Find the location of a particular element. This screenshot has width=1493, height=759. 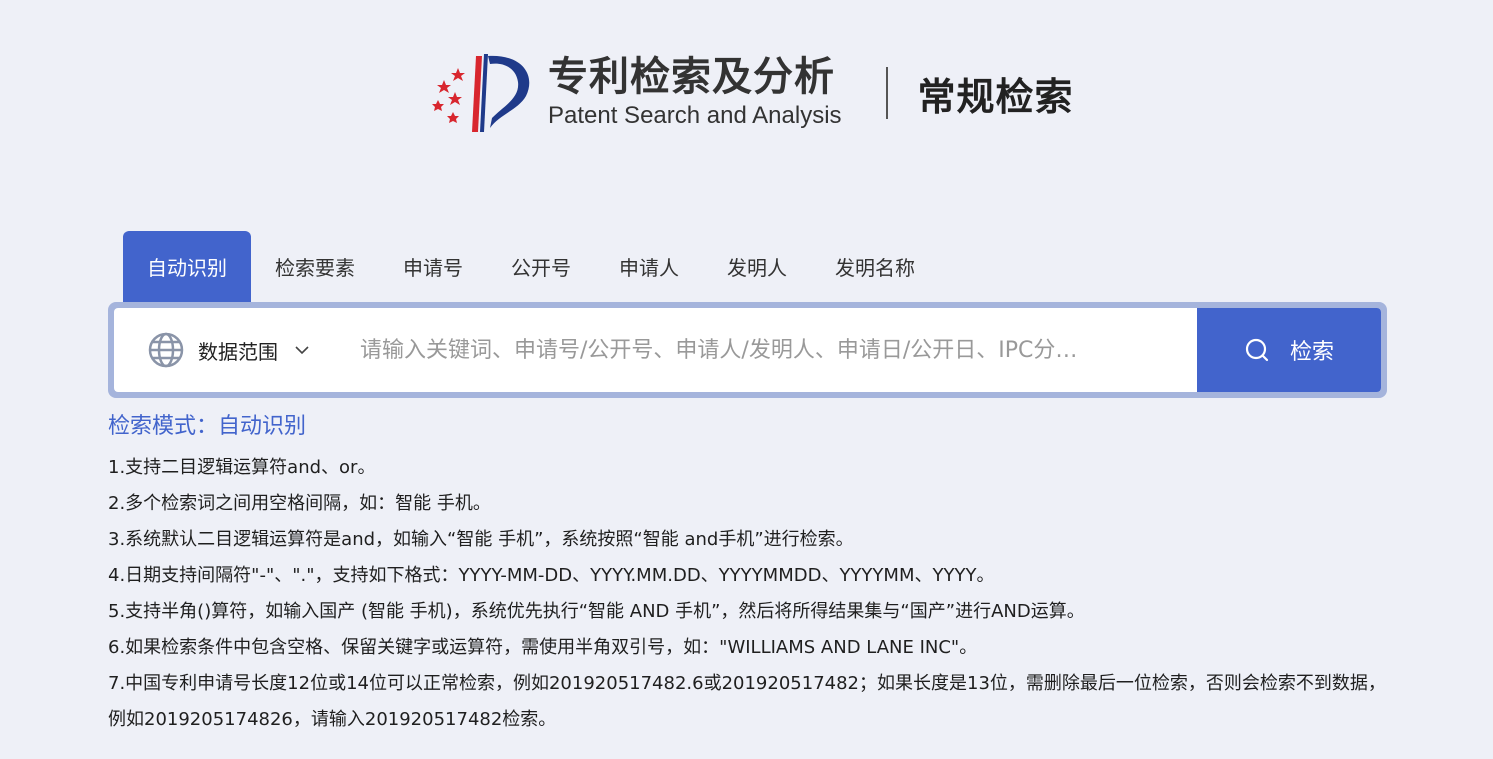

tab-search-elements: 检索要素 is located at coordinates (315, 266).